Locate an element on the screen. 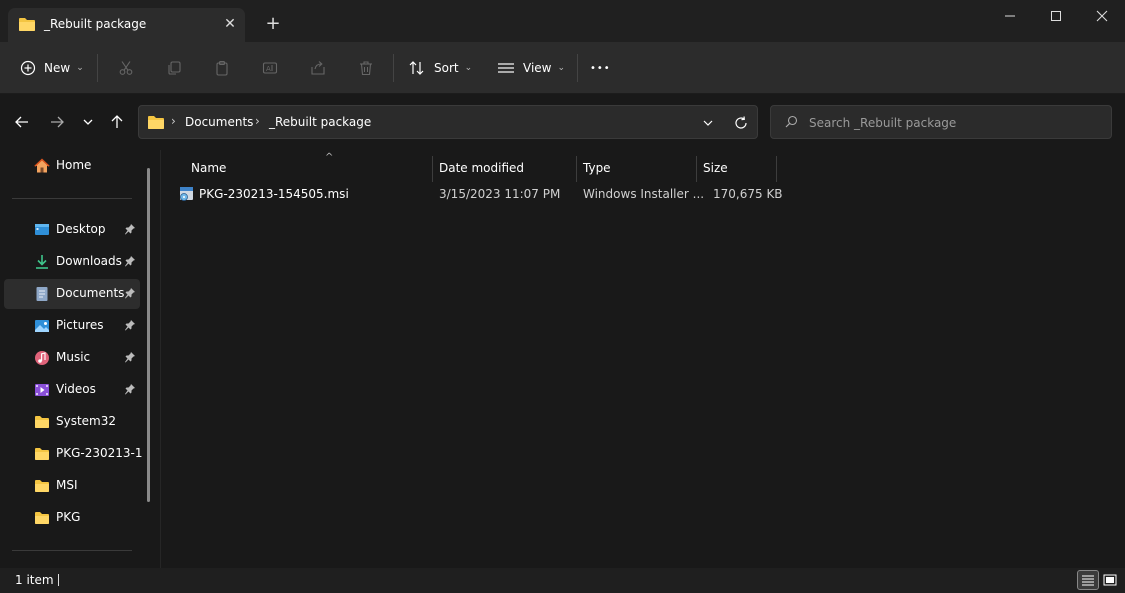 Image resolution: width=1125 pixels, height=593 pixels. sidebar-item-label: System32 is located at coordinates (86, 421).